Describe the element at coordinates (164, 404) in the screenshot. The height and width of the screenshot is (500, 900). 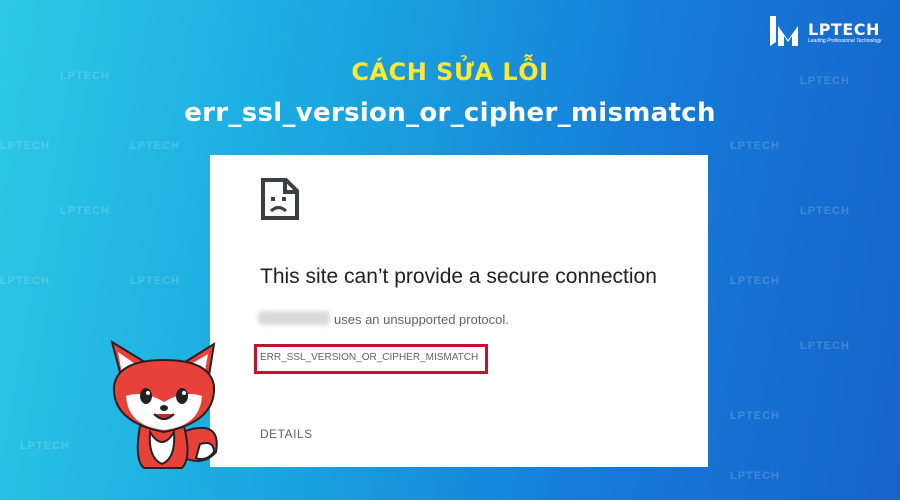
I see `fox-mascot-icon` at that location.